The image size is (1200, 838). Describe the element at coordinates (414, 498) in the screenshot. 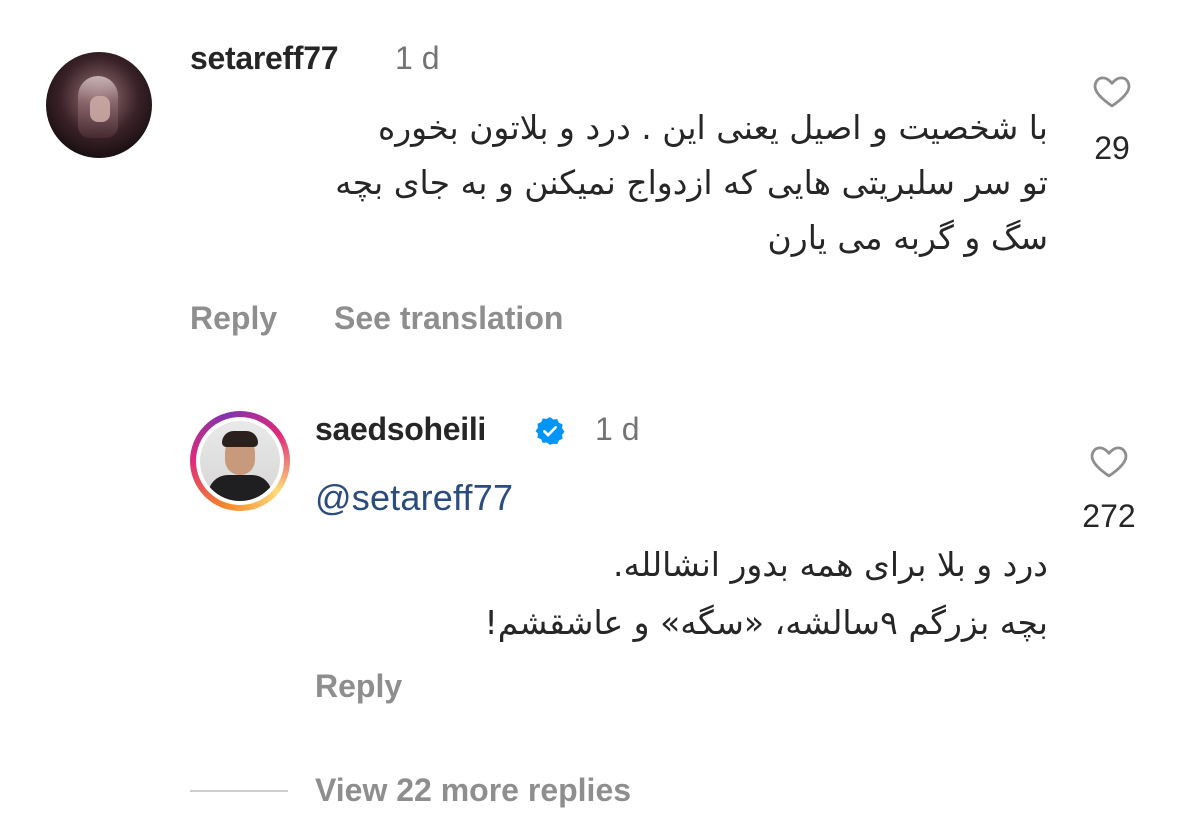

I see `mention-link: @setareff77` at that location.